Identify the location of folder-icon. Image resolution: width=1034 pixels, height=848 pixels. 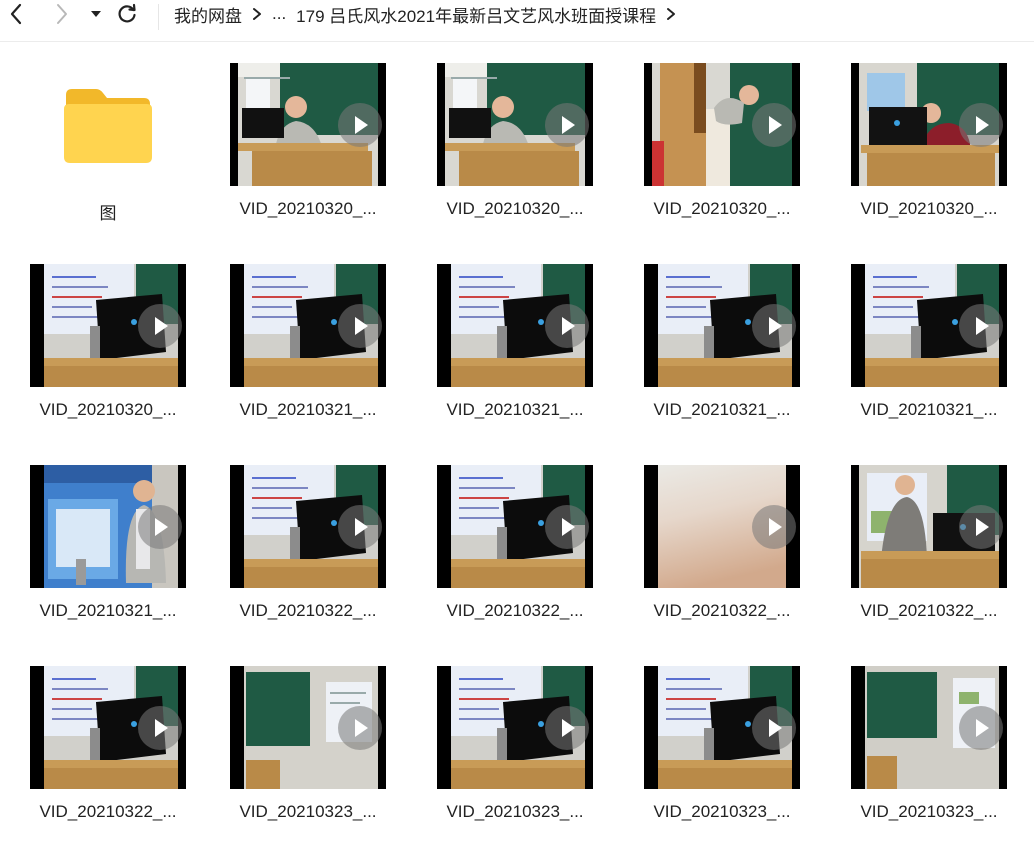
(108, 125).